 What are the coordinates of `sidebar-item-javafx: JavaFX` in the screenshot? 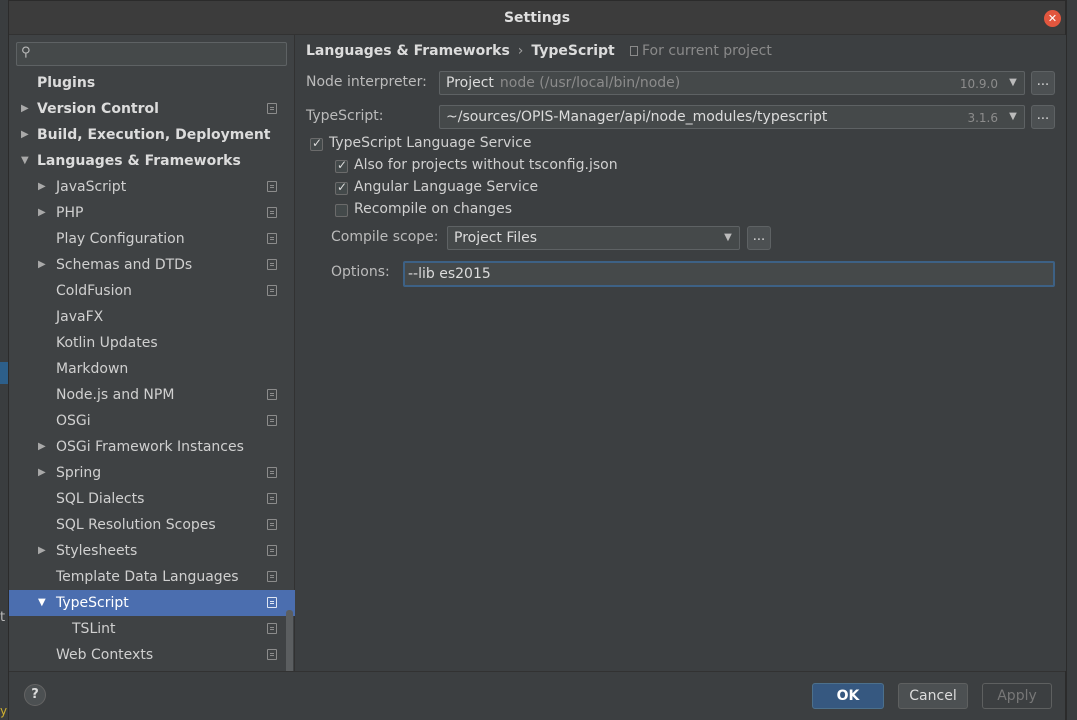 It's located at (148, 317).